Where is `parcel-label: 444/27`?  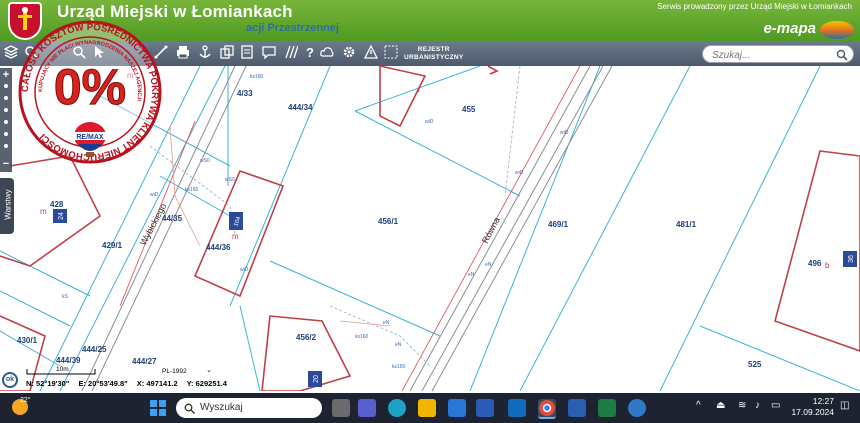 parcel-label: 444/27 is located at coordinates (144, 361).